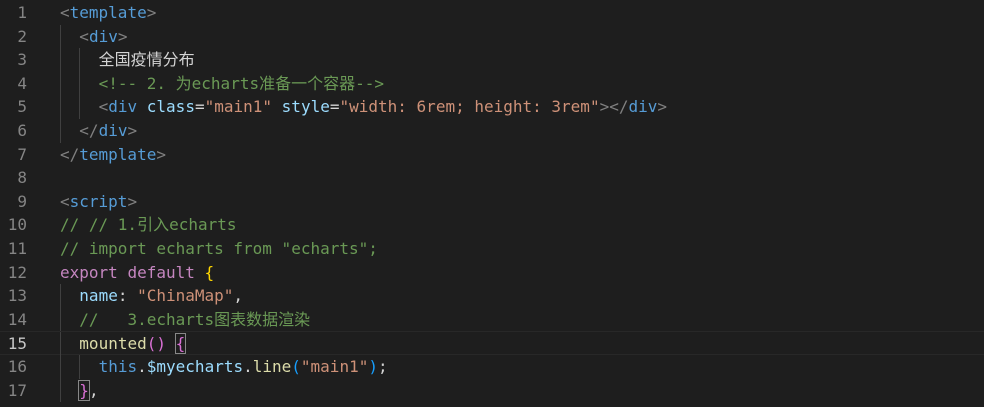  Describe the element at coordinates (17, 296) in the screenshot. I see `line-number: 13` at that location.